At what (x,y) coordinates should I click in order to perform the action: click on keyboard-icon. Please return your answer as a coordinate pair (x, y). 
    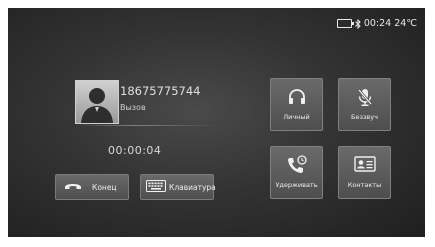
    Looking at the image, I should click on (156, 187).